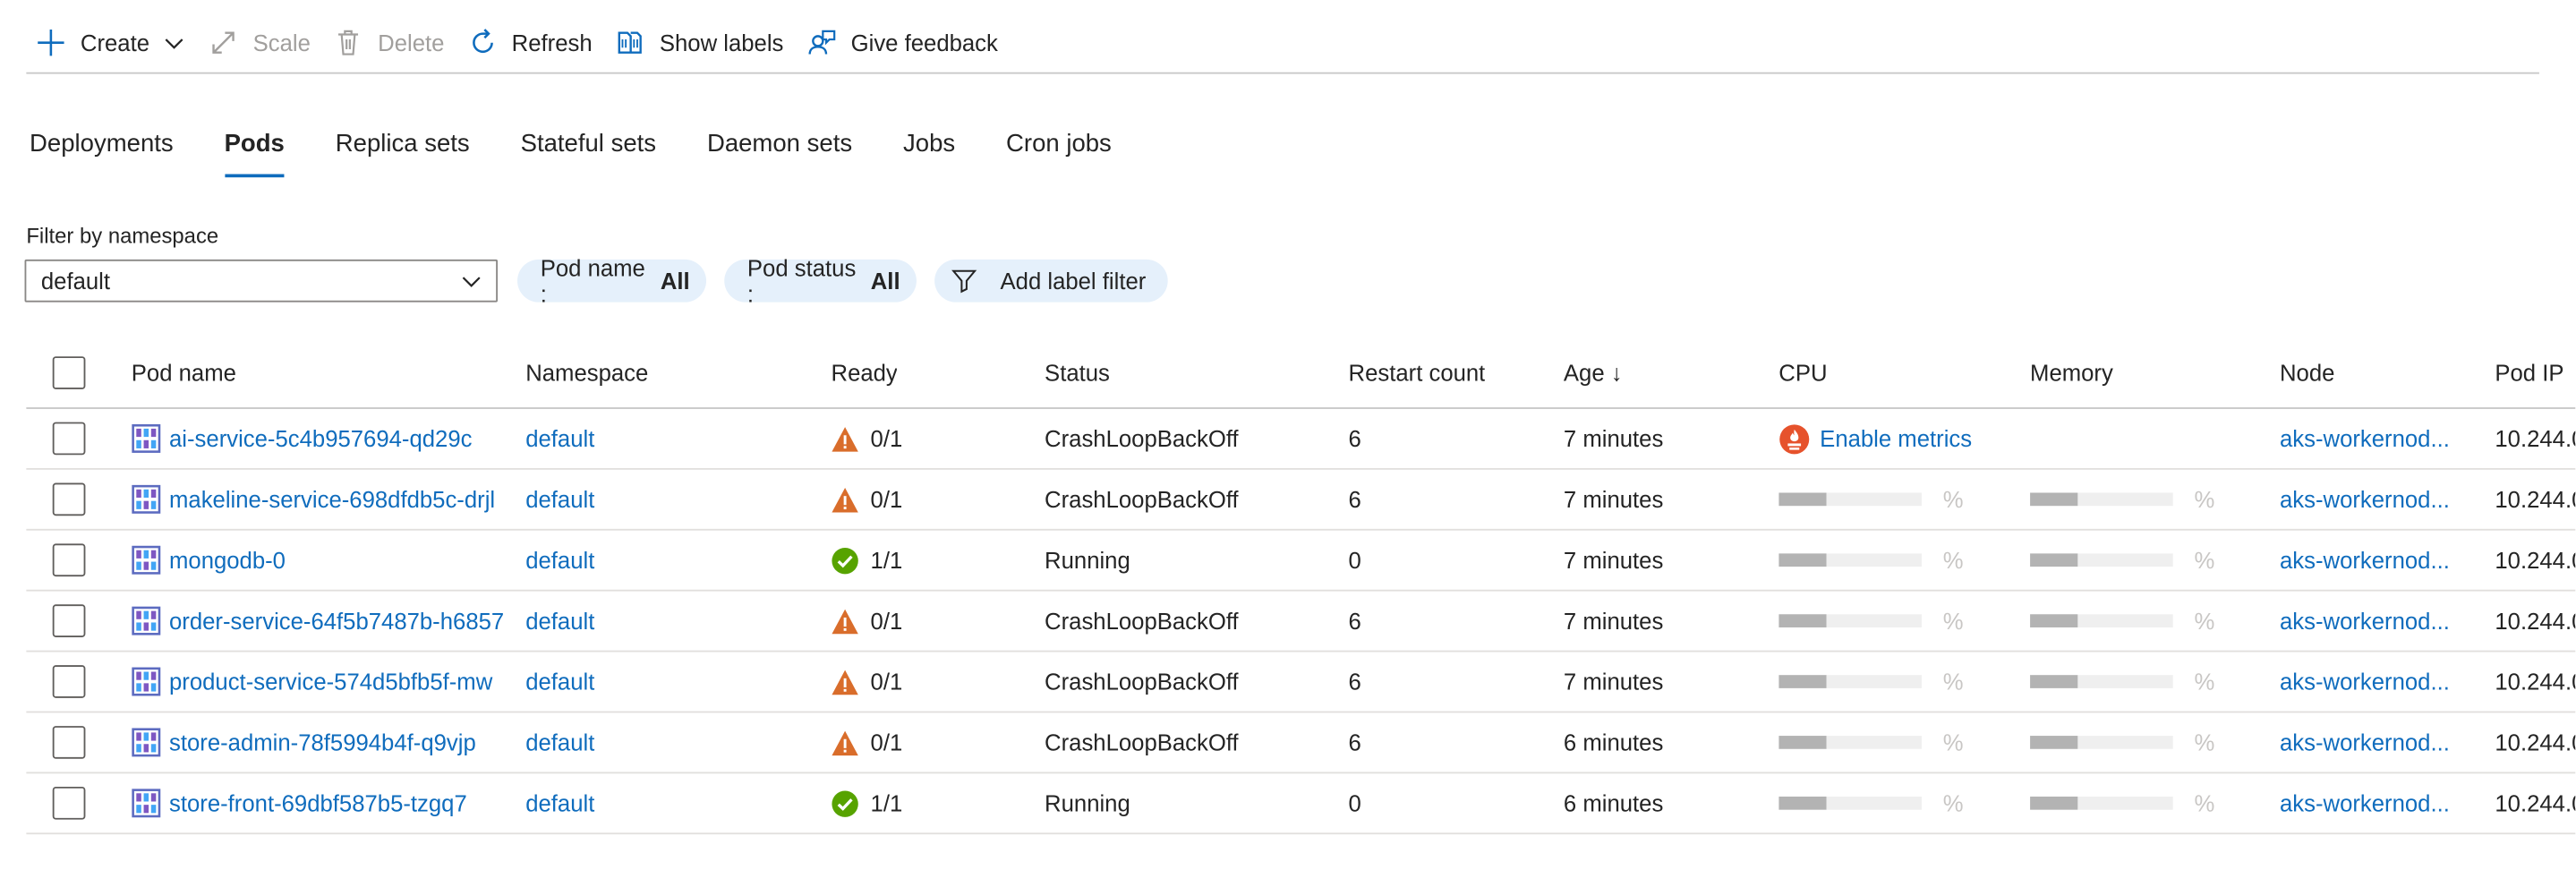  Describe the element at coordinates (929, 150) in the screenshot. I see `tab-jobs: Jobs` at that location.